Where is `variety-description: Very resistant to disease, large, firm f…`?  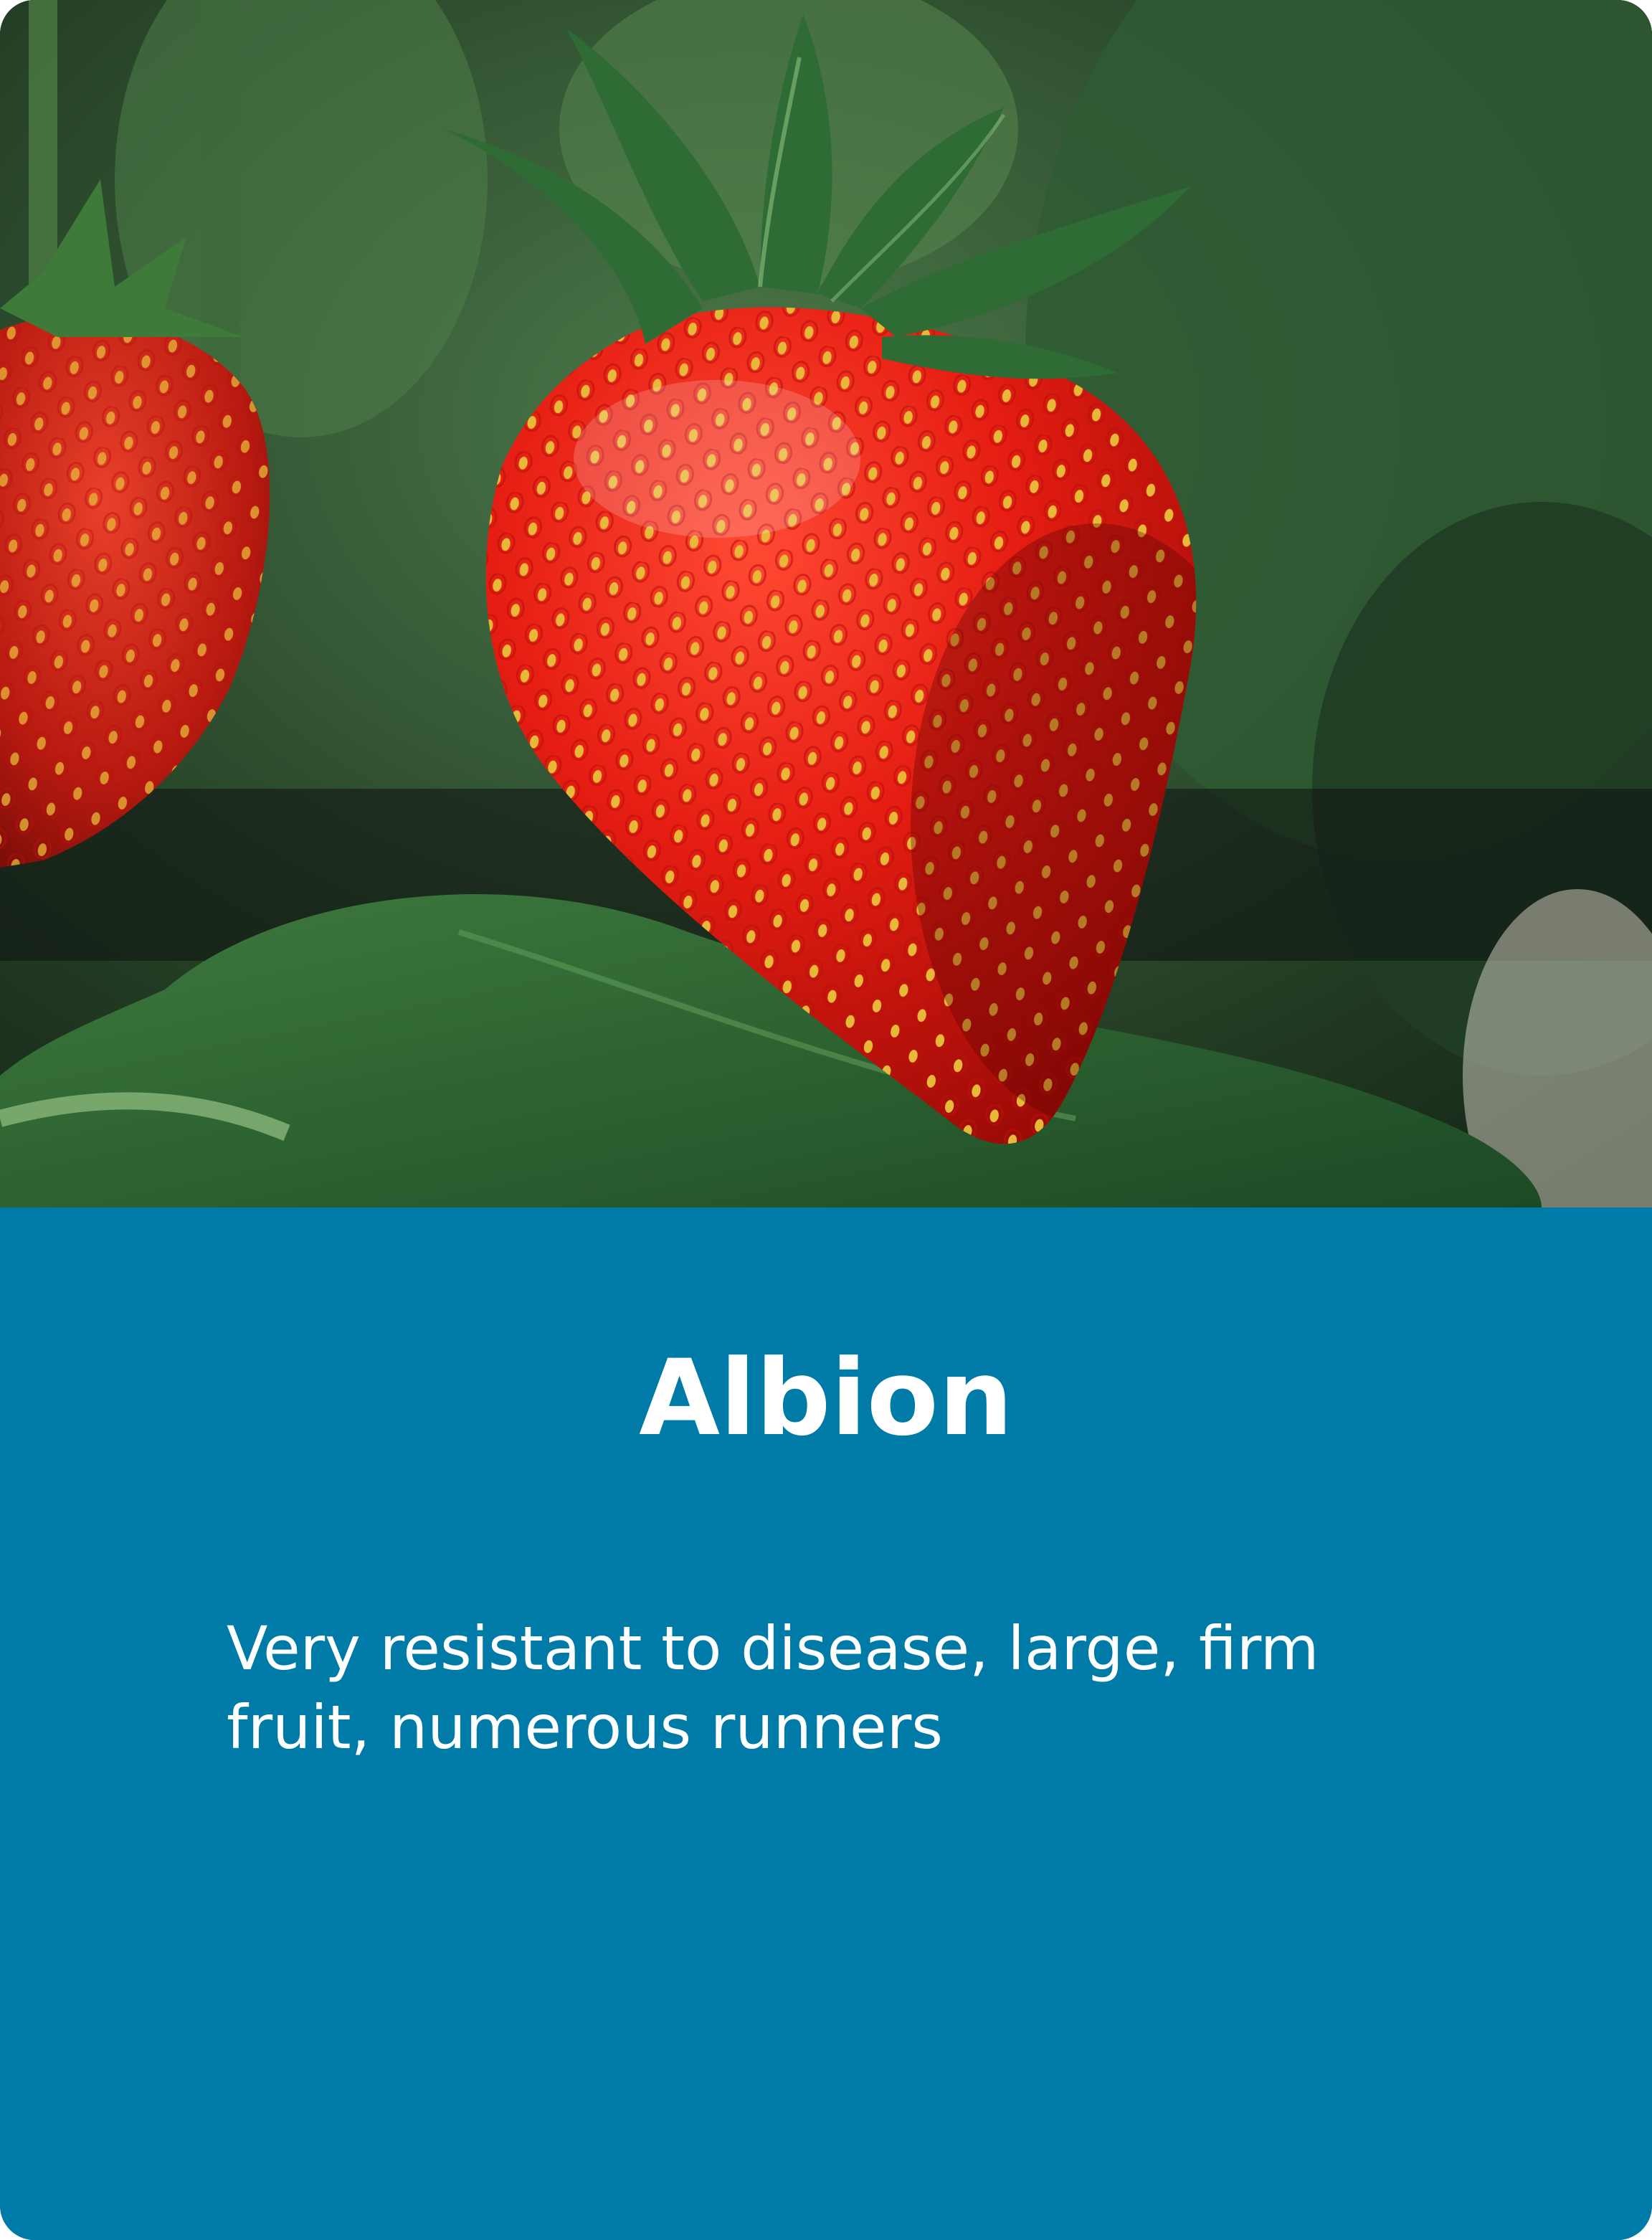 variety-description: Very resistant to disease, large, firm f… is located at coordinates (773, 1687).